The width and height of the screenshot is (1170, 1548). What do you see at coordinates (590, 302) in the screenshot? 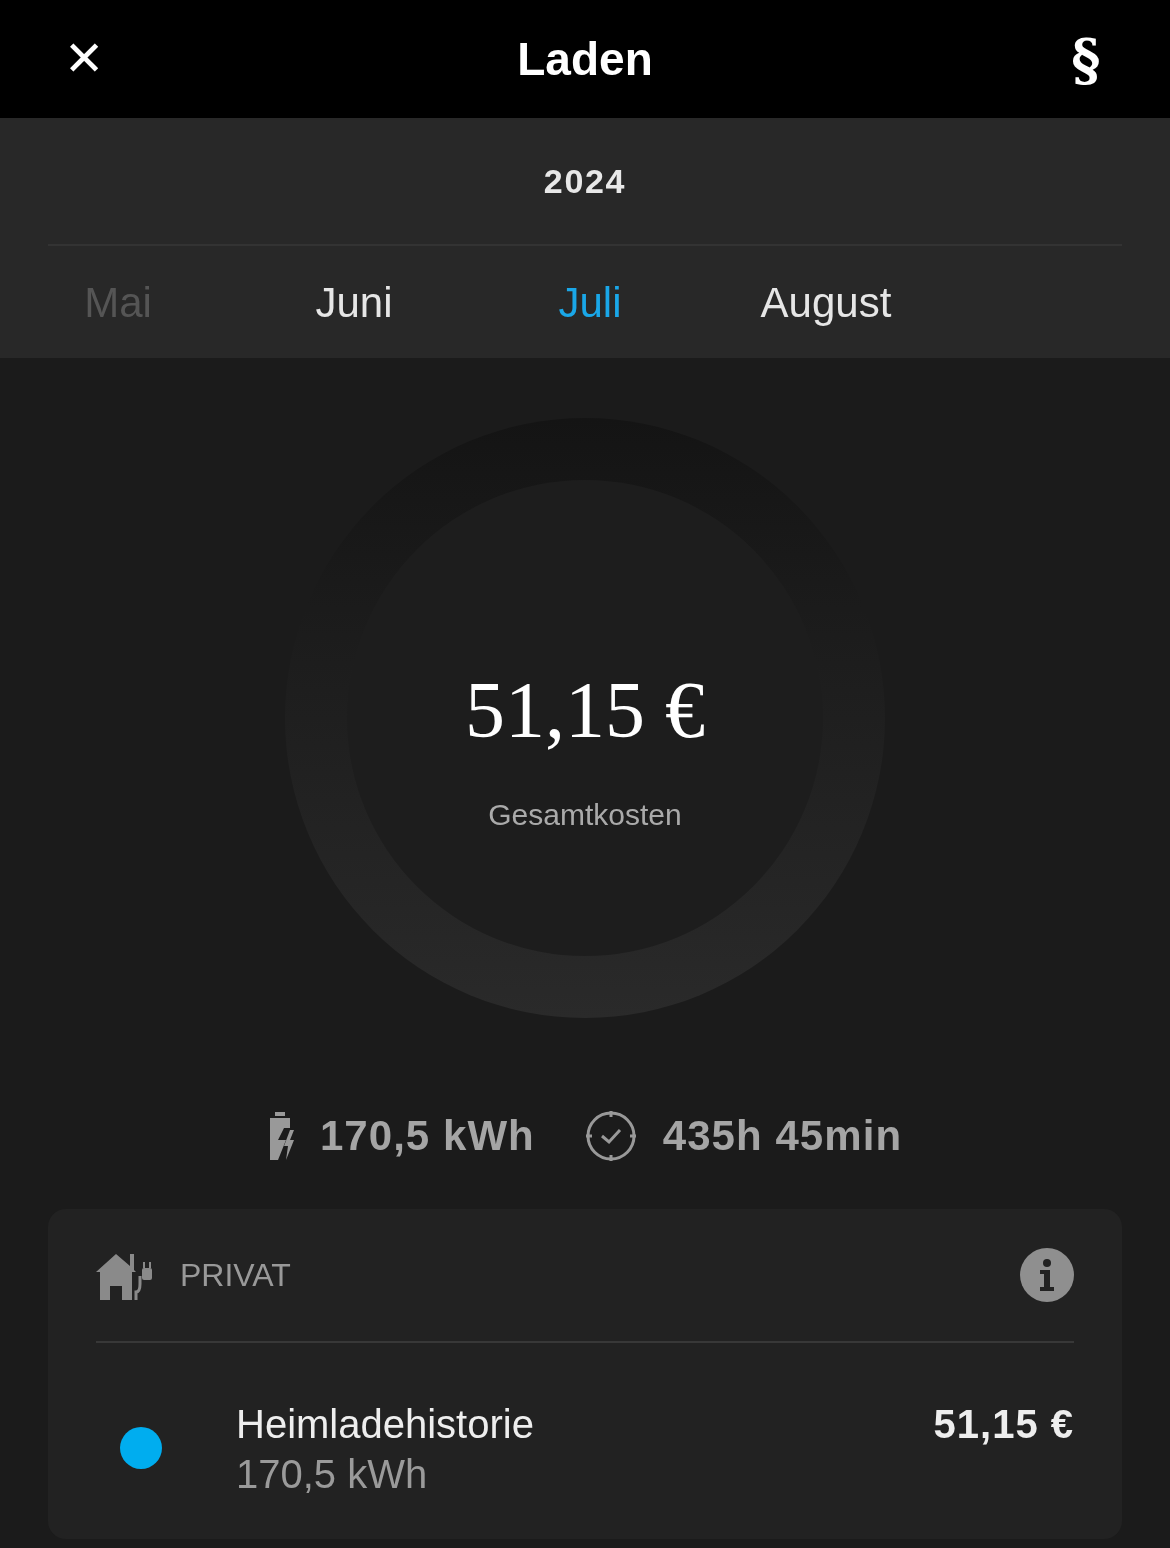
I see `month-tab: Juli` at bounding box center [590, 302].